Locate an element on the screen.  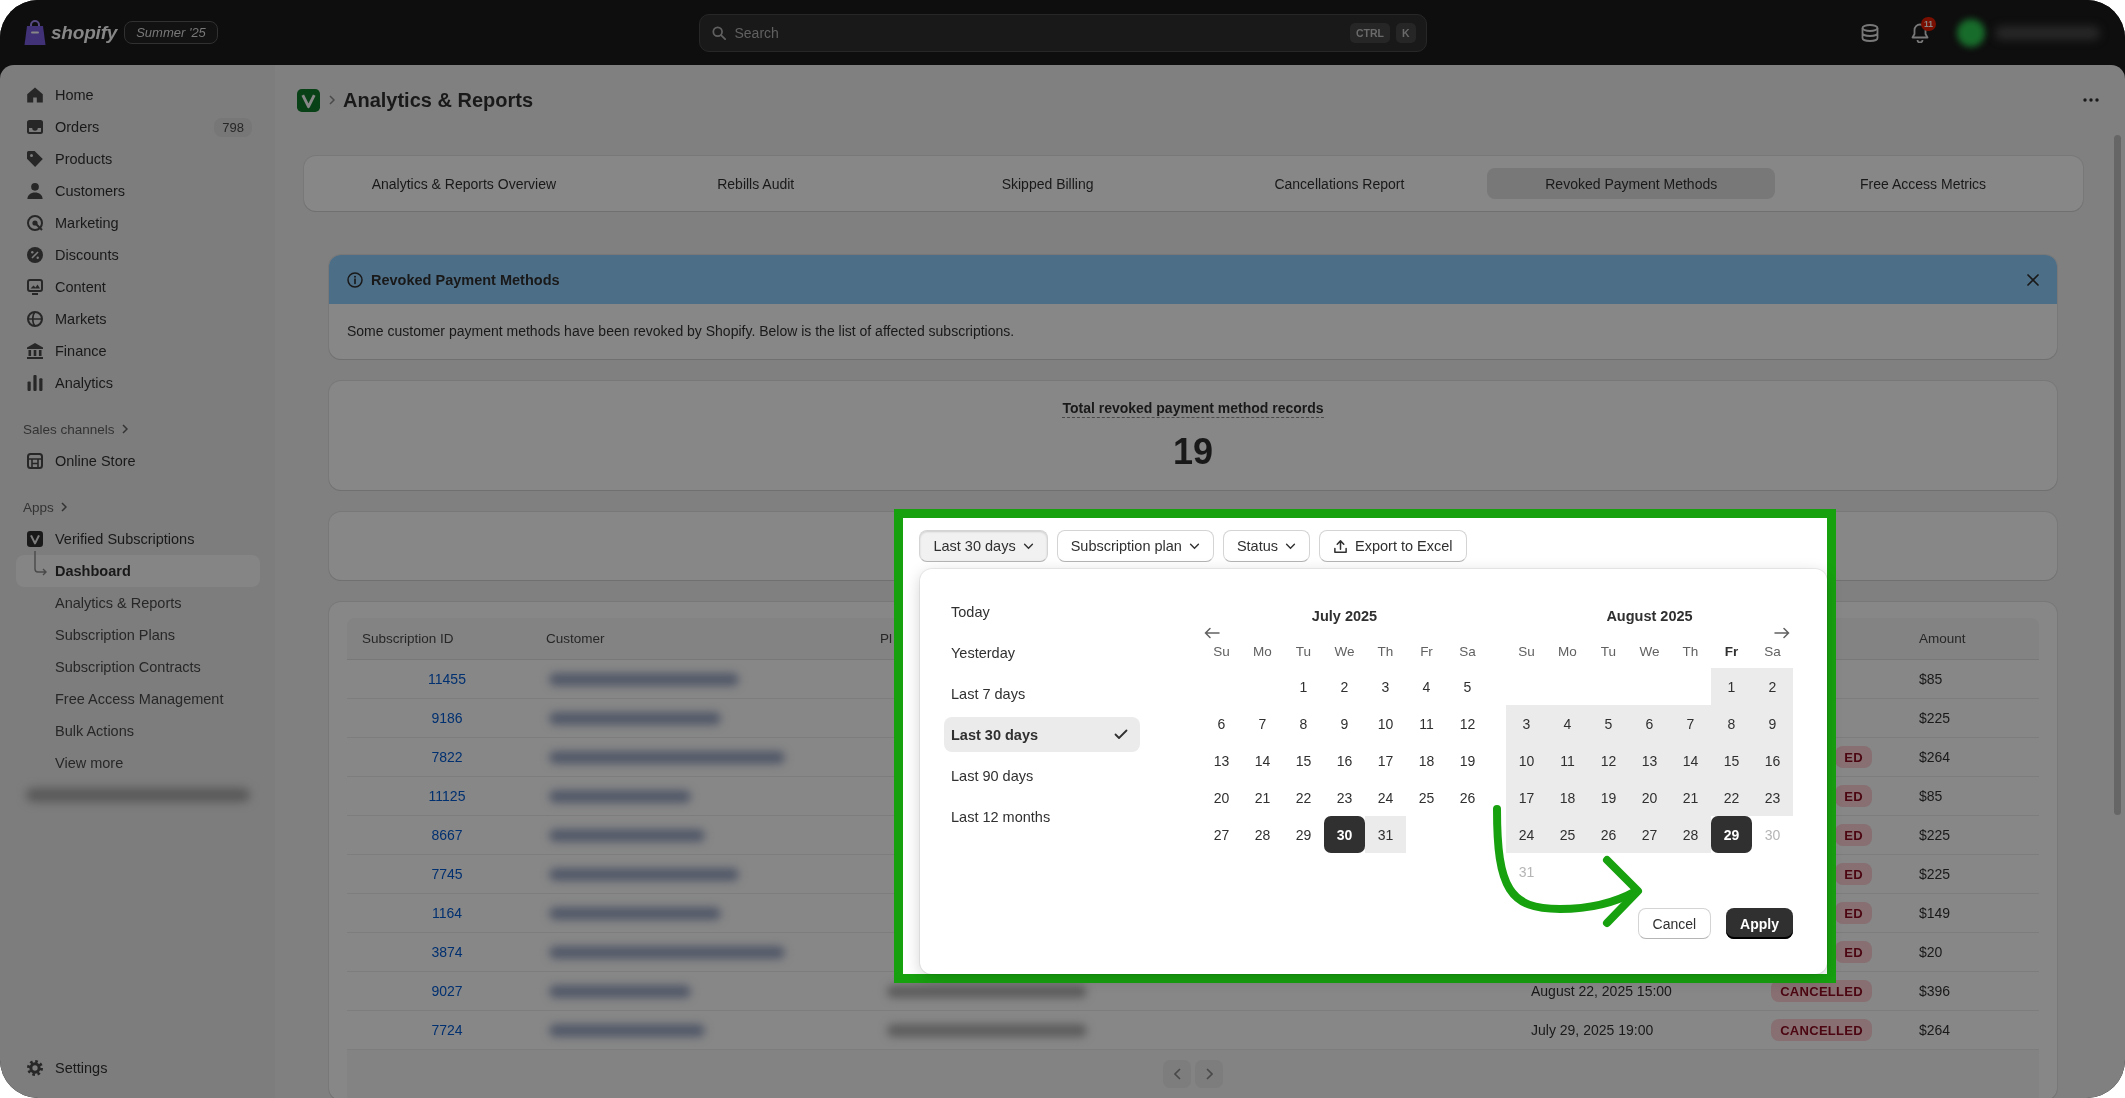
subscription-link: 7822 is located at coordinates (447, 757).